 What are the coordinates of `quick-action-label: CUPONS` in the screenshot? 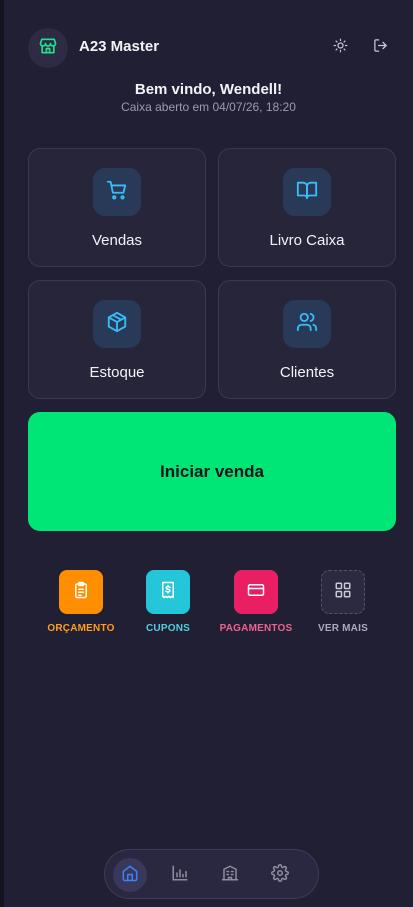 It's located at (168, 628).